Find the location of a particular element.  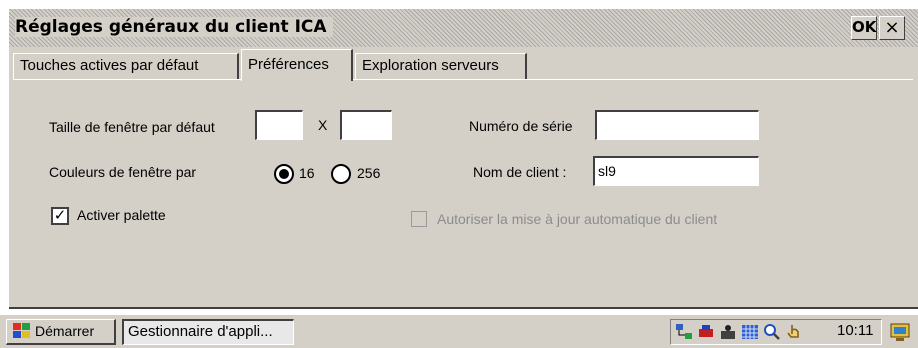

search-icon is located at coordinates (772, 332).